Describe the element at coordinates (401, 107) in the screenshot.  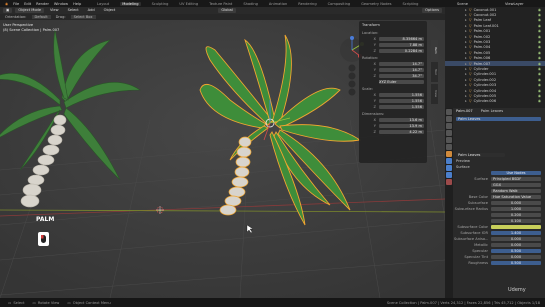
I see `scale-z-field: 1.556` at that location.